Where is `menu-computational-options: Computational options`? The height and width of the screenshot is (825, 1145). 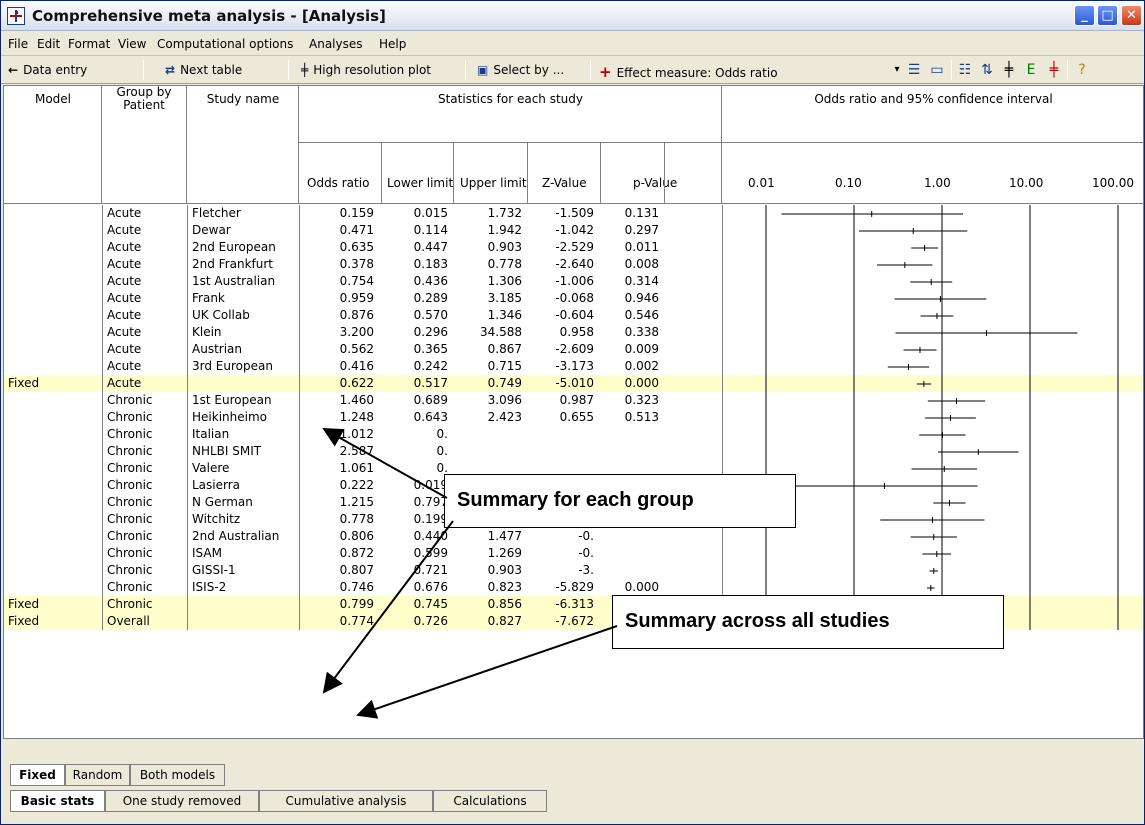
menu-computational-options: Computational options is located at coordinates (225, 44).